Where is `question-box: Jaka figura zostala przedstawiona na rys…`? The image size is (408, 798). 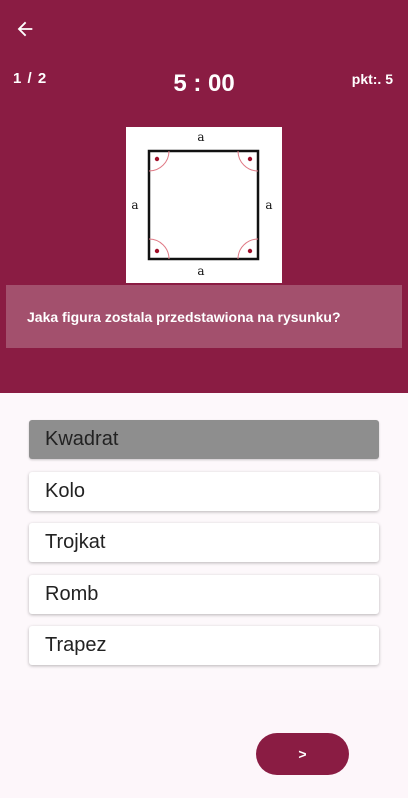
question-box: Jaka figura zostala przedstawiona na rys… is located at coordinates (204, 316).